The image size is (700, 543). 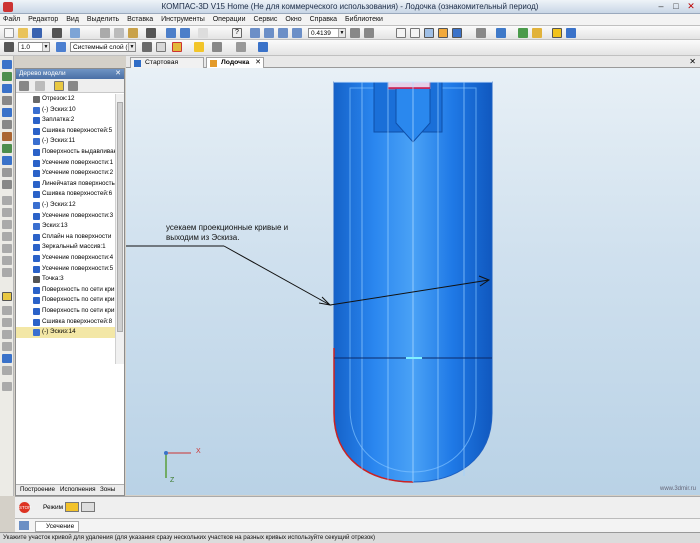 What do you see at coordinates (265, 18) in the screenshot?
I see `menu-service: Сервис` at bounding box center [265, 18].